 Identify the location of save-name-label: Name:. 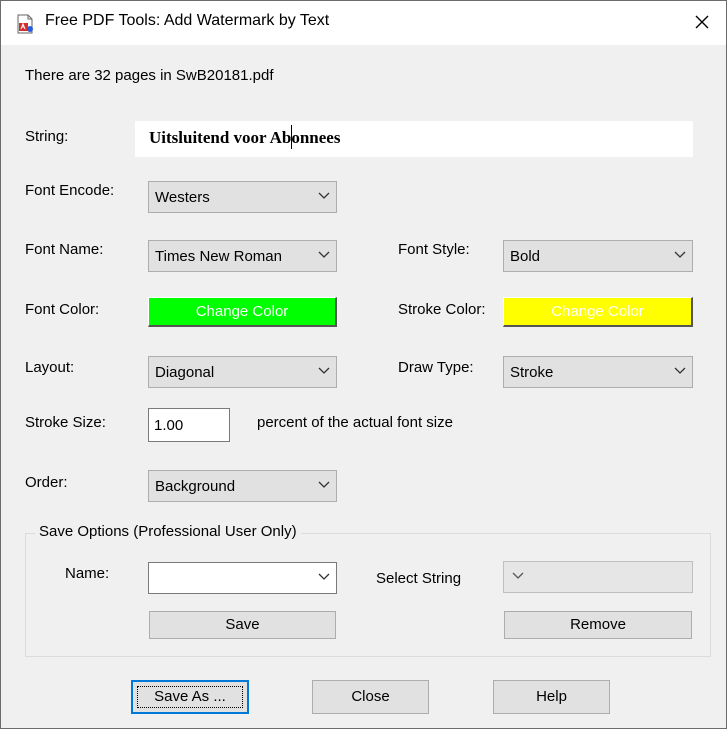
(87, 573).